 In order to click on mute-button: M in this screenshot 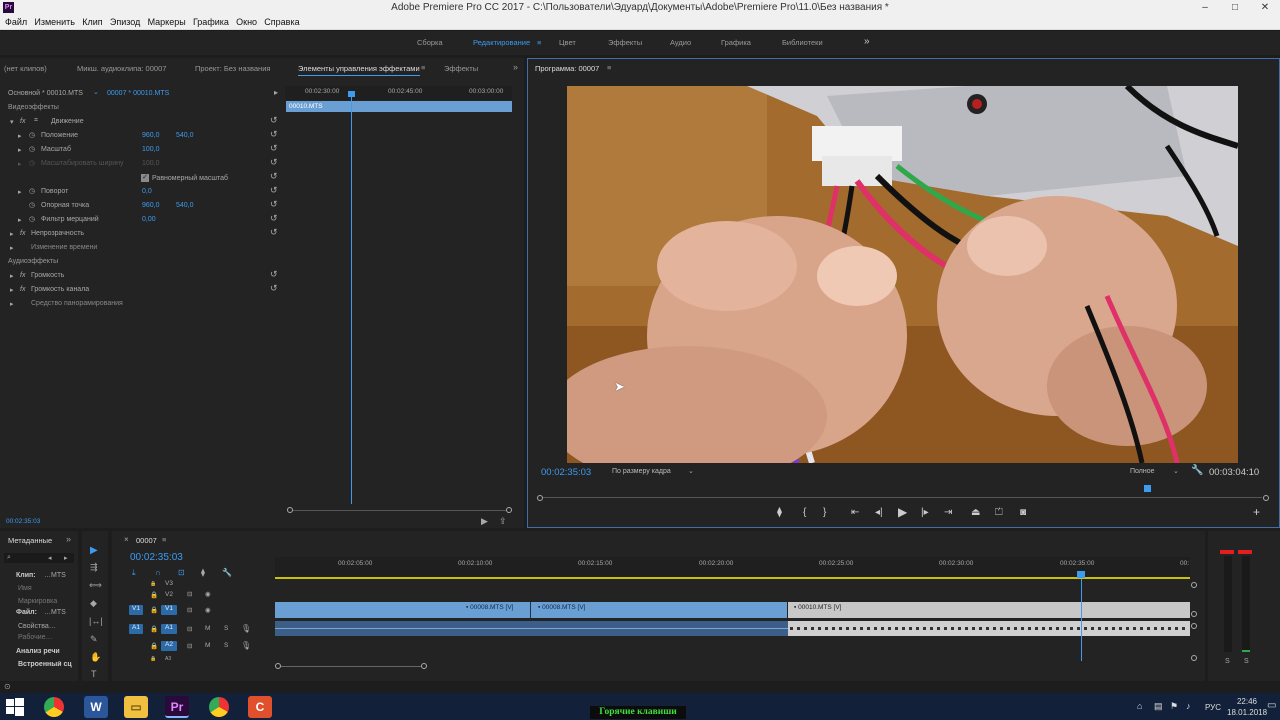, I will do `click(207, 628)`.